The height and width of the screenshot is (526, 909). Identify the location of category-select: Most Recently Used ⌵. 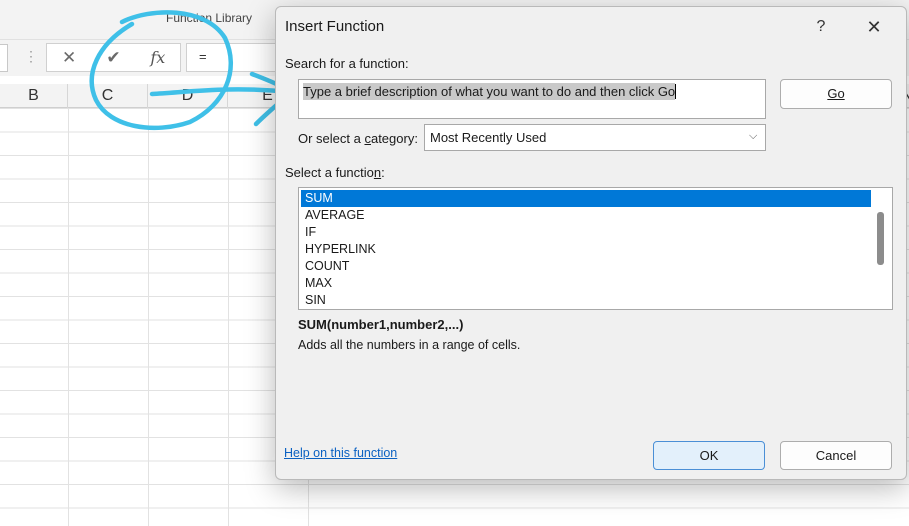
(595, 137).